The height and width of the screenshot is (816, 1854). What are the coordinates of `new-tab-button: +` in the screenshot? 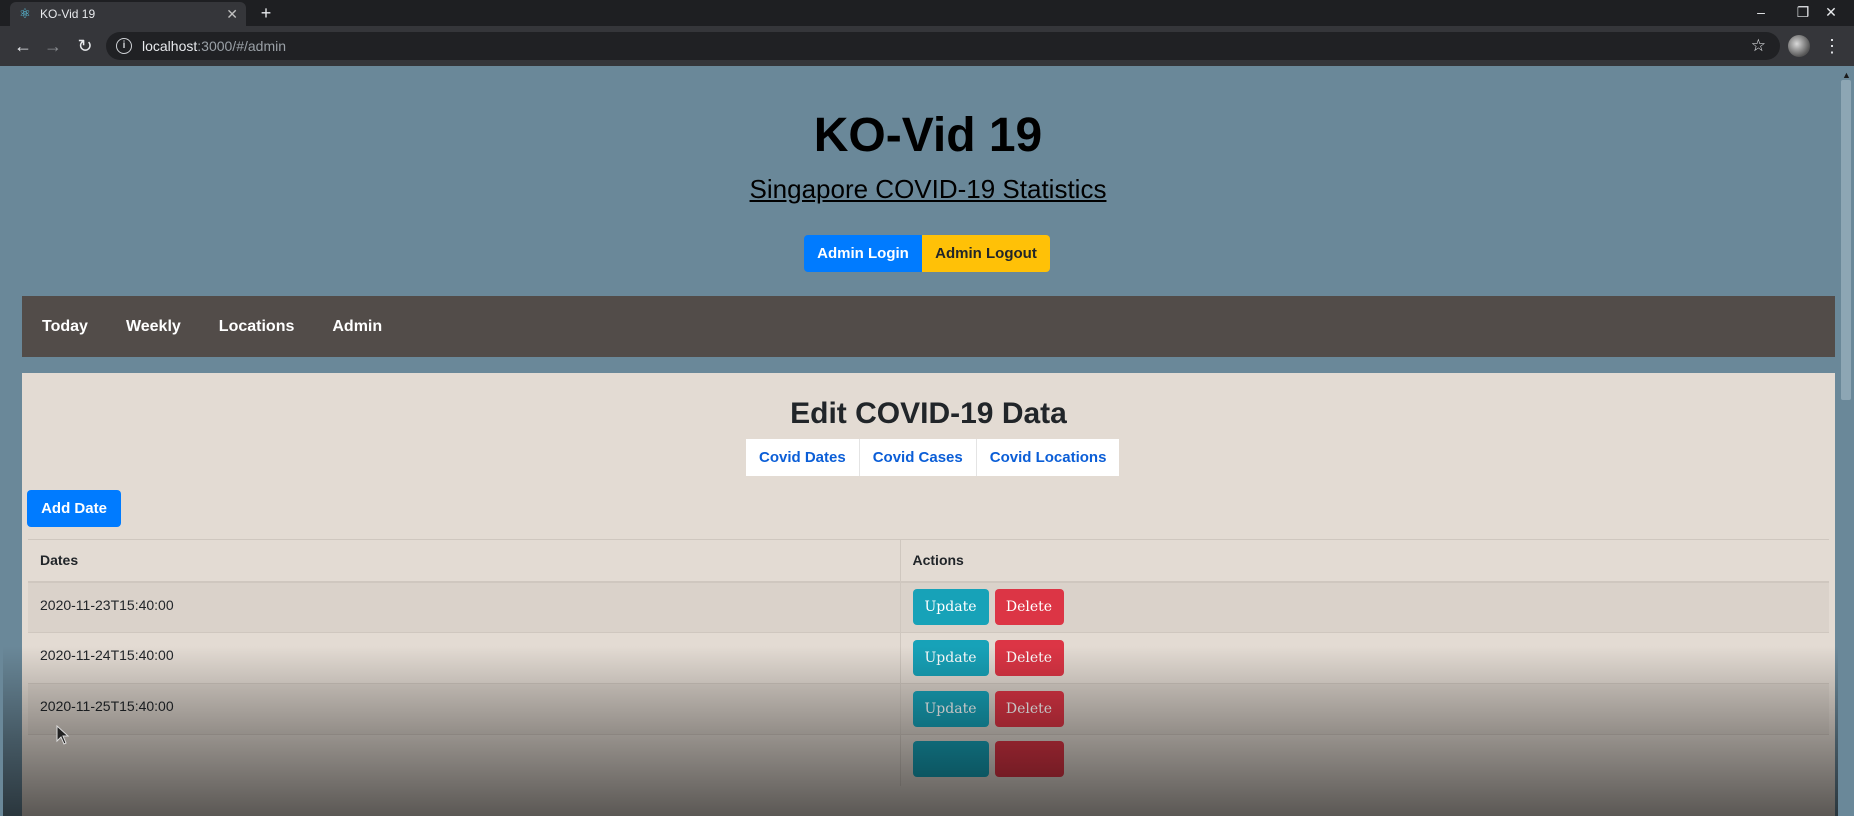 It's located at (266, 13).